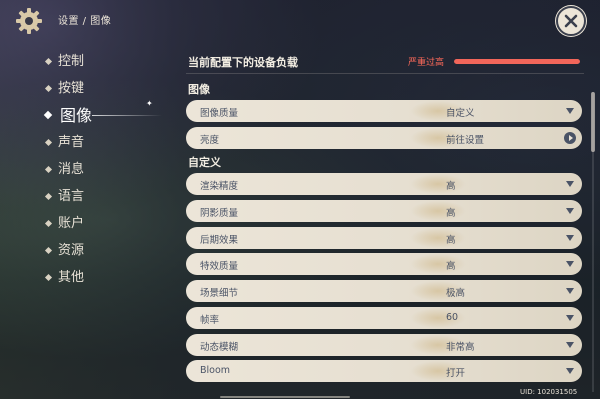 The image size is (600, 399). I want to click on setting-label: 后期效果, so click(219, 240).